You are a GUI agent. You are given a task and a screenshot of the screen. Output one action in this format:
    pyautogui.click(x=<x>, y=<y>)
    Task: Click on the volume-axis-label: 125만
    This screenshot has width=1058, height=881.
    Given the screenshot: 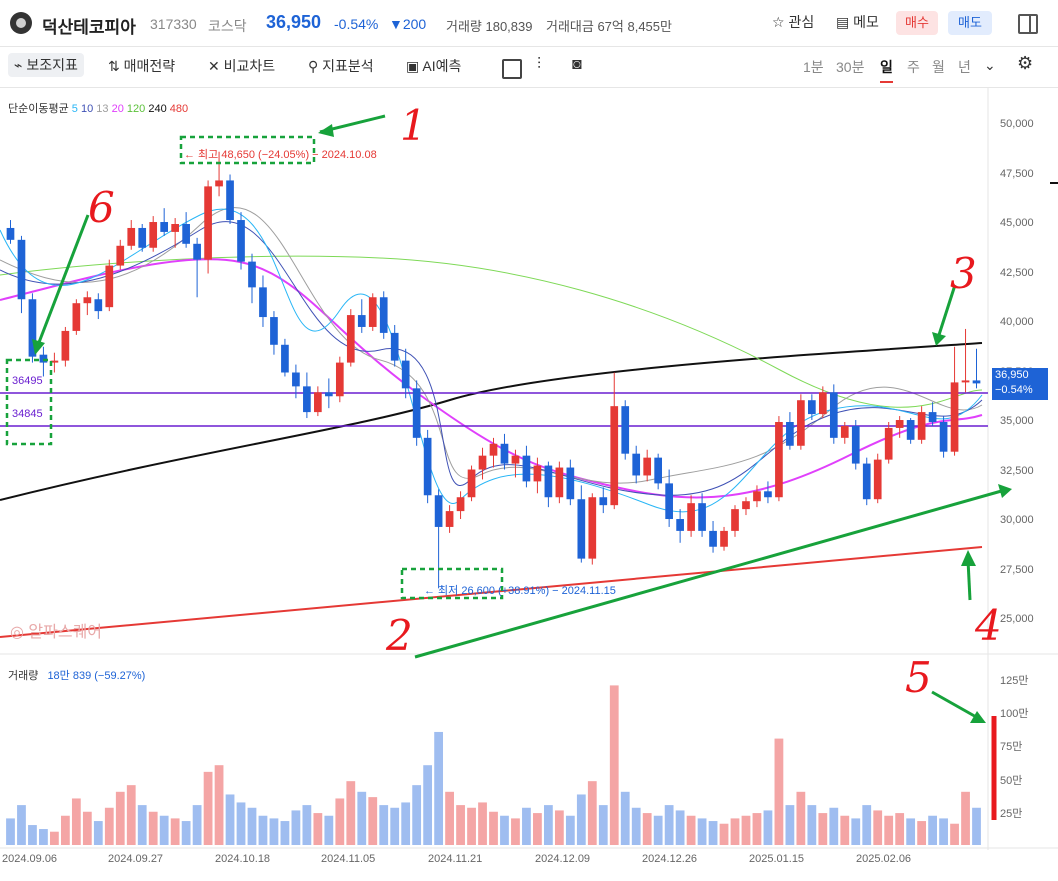 What is the action you would take?
    pyautogui.click(x=1014, y=680)
    